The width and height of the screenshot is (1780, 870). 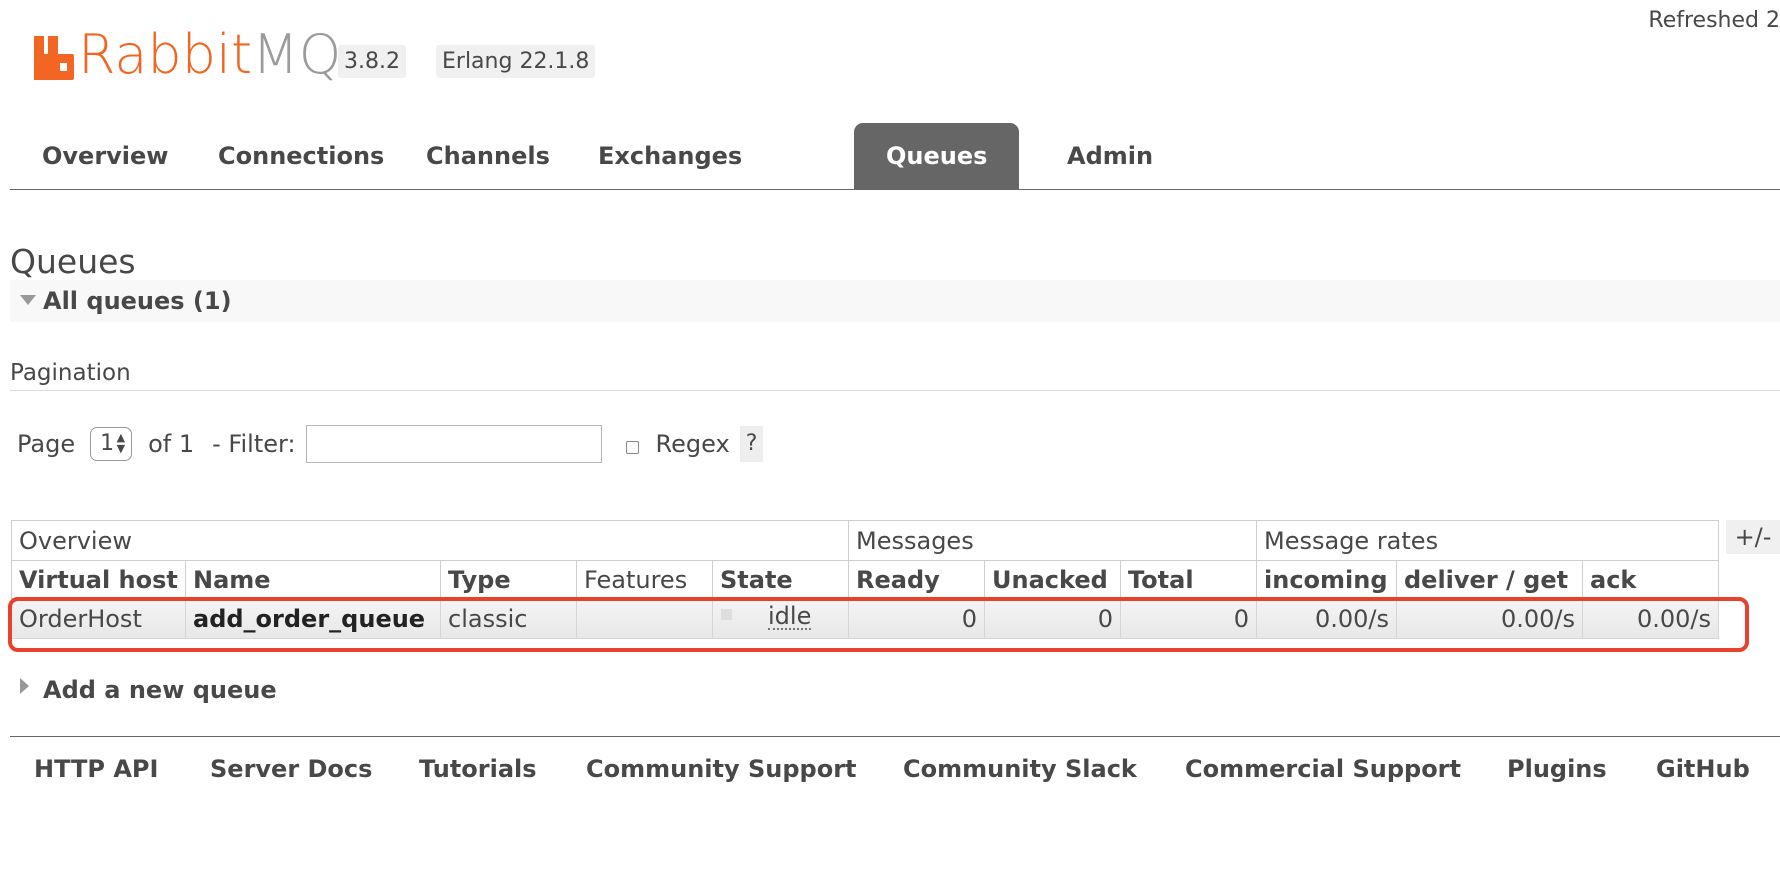 What do you see at coordinates (313, 579) in the screenshot?
I see `column-header-name: Name` at bounding box center [313, 579].